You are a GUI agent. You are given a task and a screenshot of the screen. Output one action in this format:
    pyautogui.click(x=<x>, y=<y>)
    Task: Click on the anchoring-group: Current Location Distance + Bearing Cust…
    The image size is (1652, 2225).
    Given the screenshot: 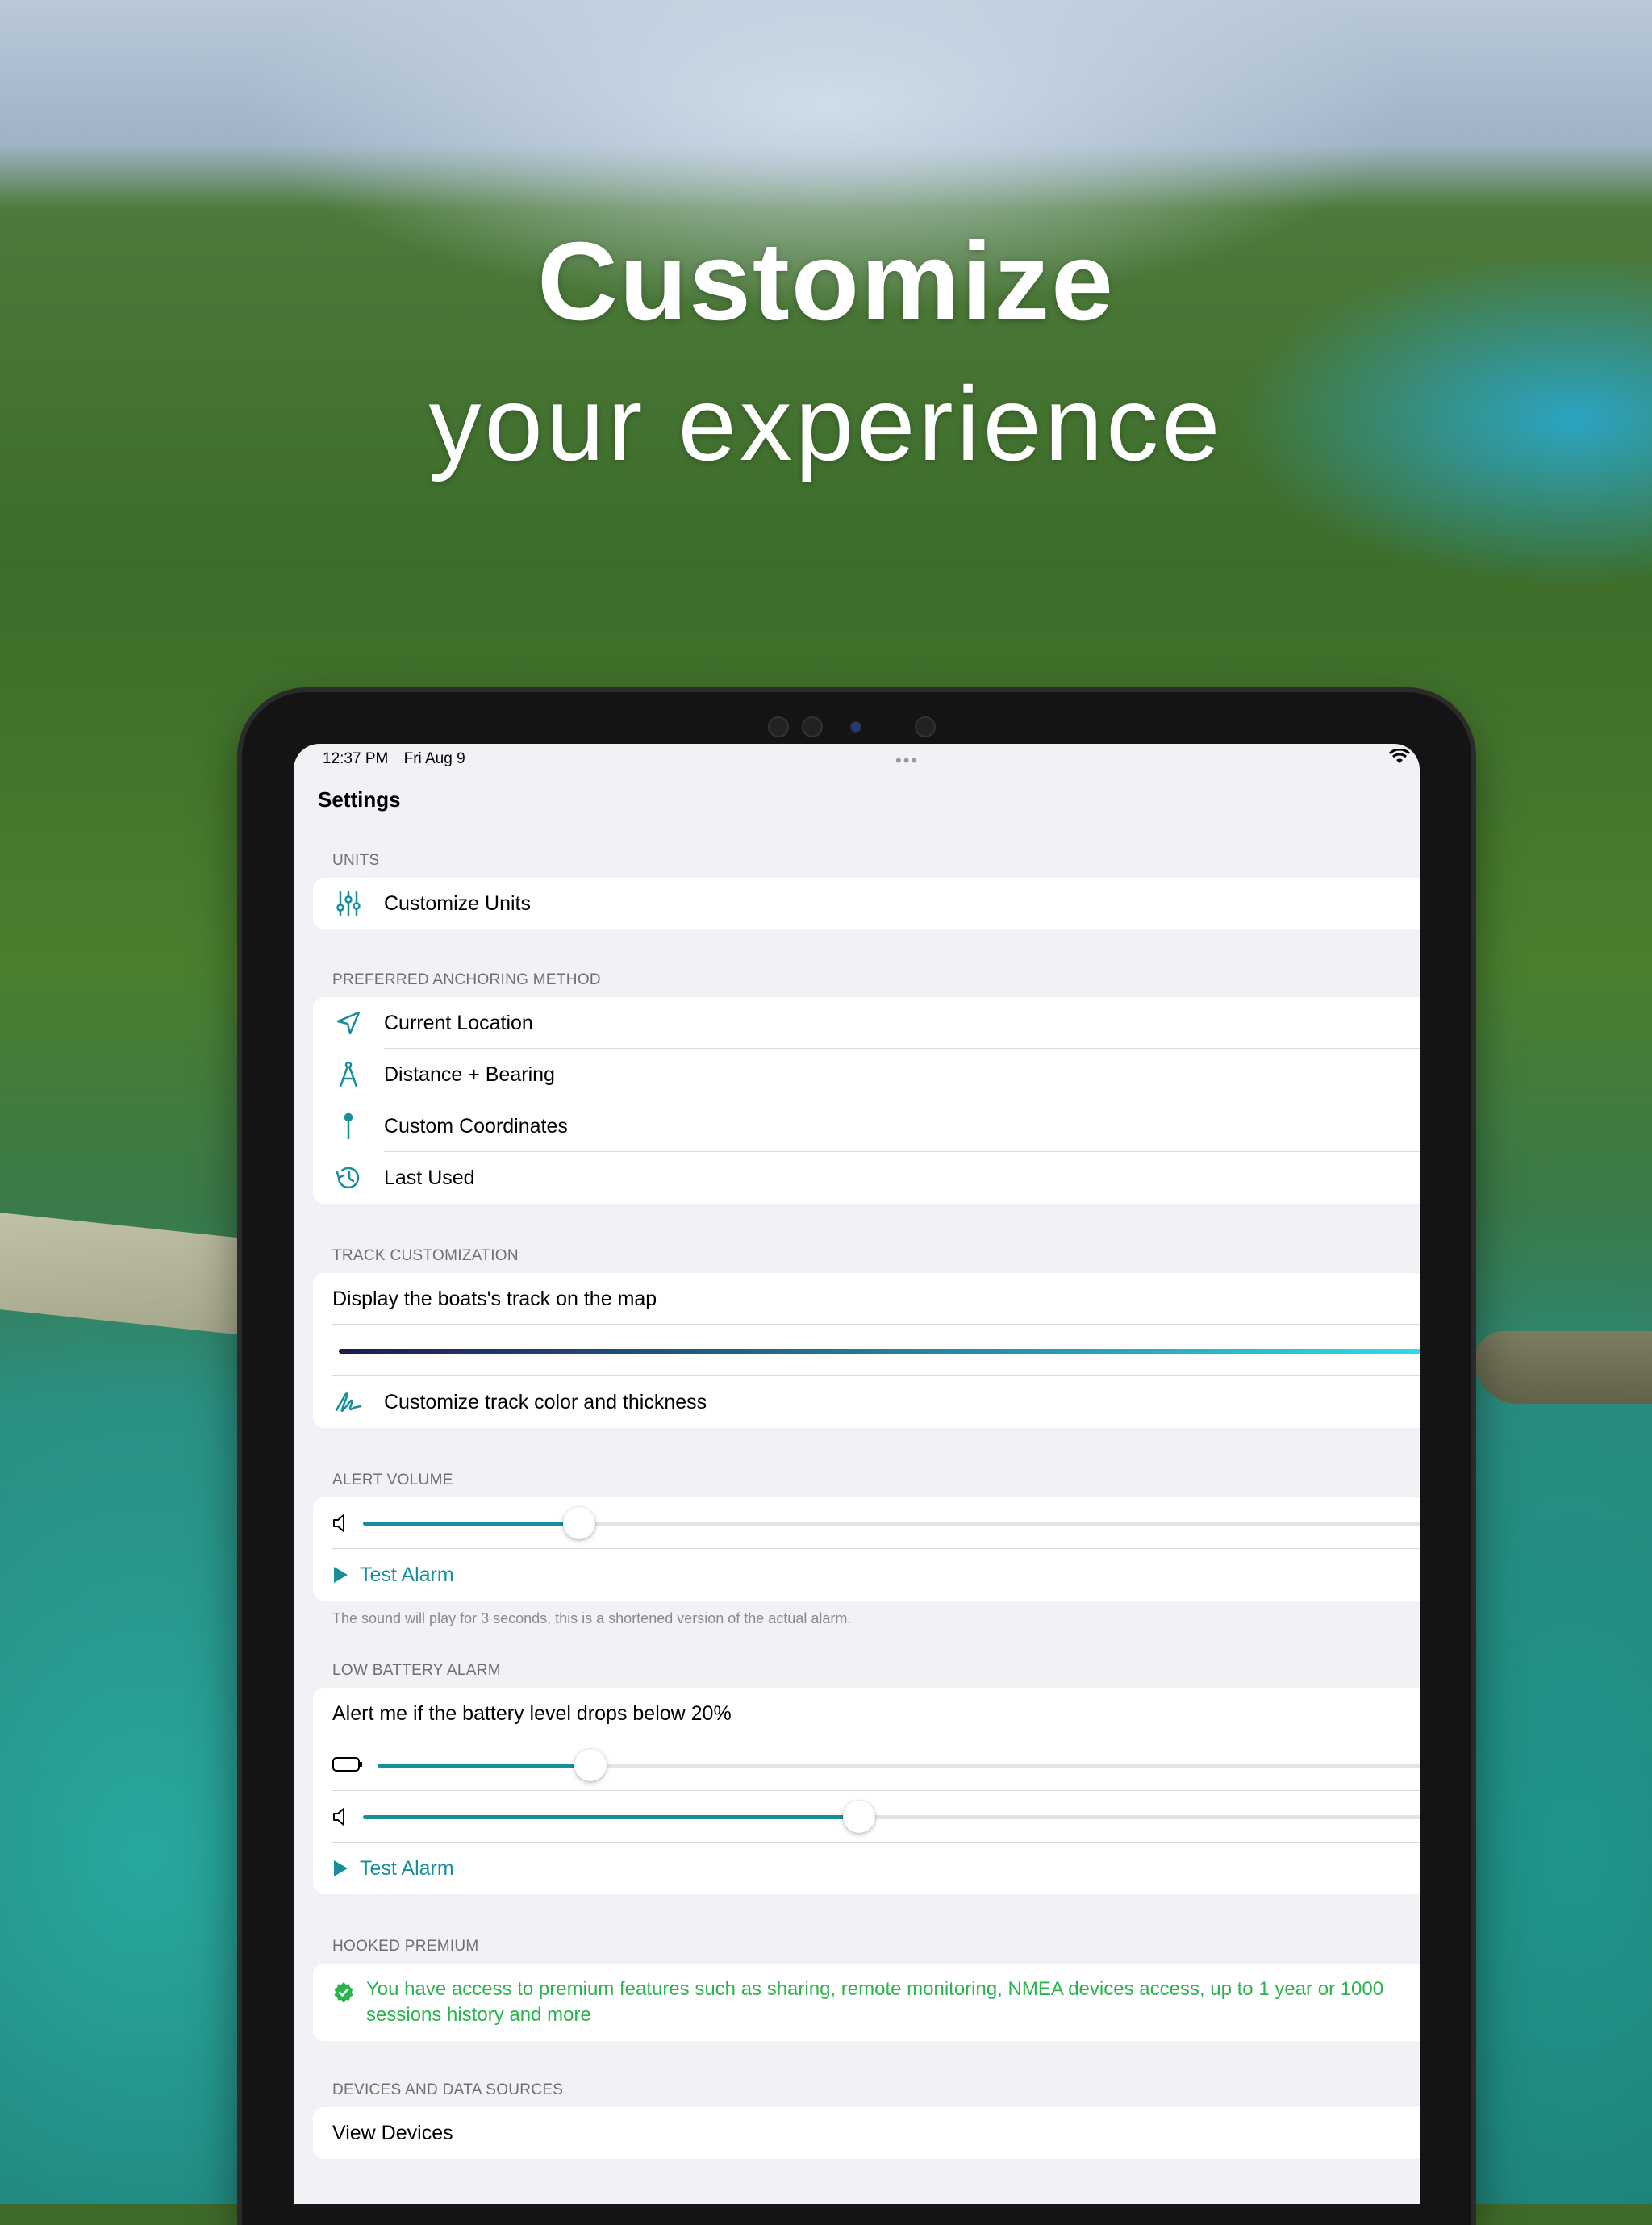 What is the action you would take?
    pyautogui.click(x=867, y=1100)
    